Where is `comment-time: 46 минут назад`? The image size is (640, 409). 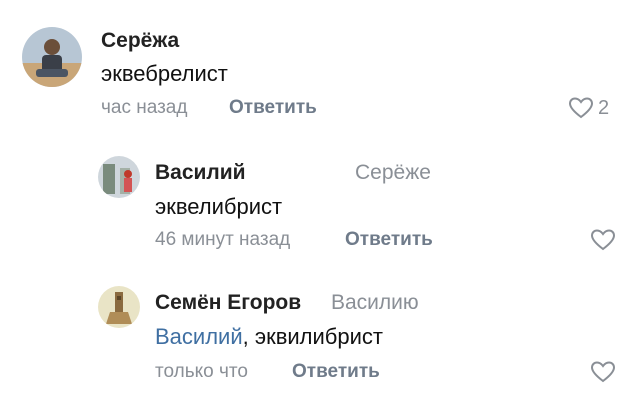 comment-time: 46 минут назад is located at coordinates (223, 239).